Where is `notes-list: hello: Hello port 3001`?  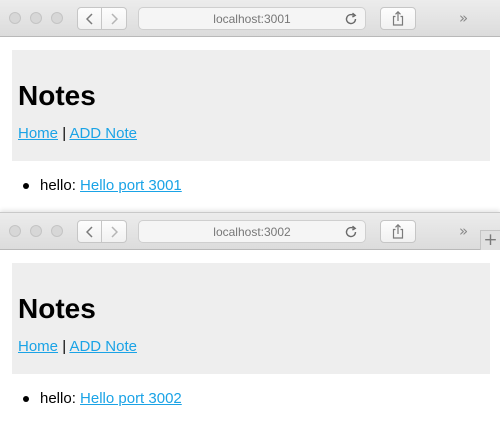 notes-list: hello: Hello port 3001 is located at coordinates (101, 185).